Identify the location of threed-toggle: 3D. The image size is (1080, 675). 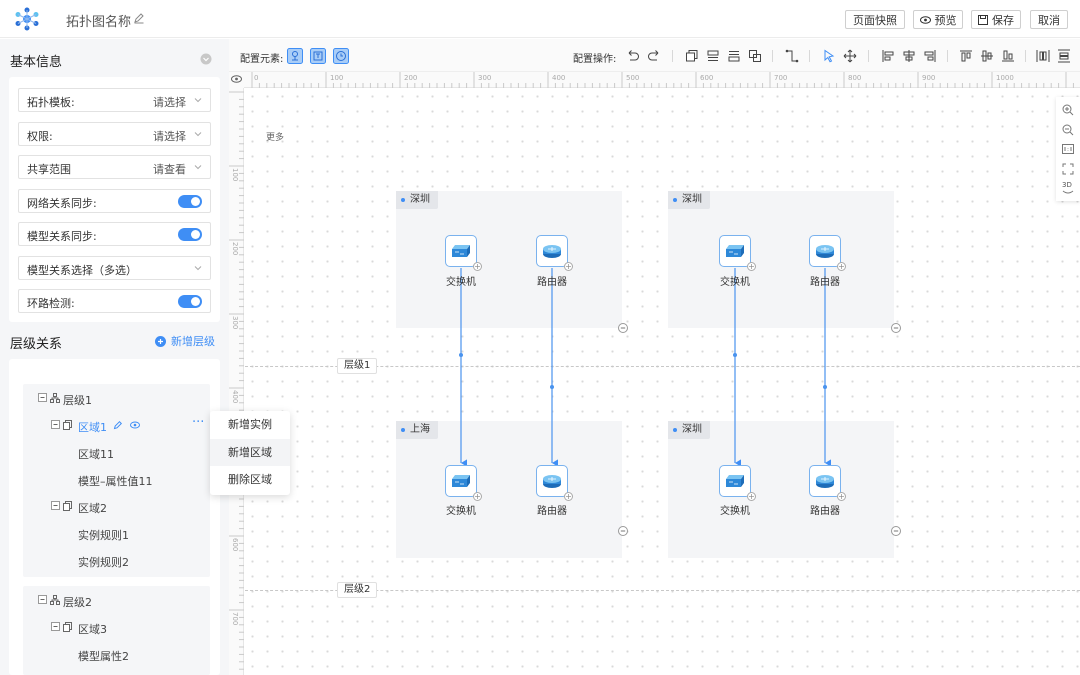
(1067, 185).